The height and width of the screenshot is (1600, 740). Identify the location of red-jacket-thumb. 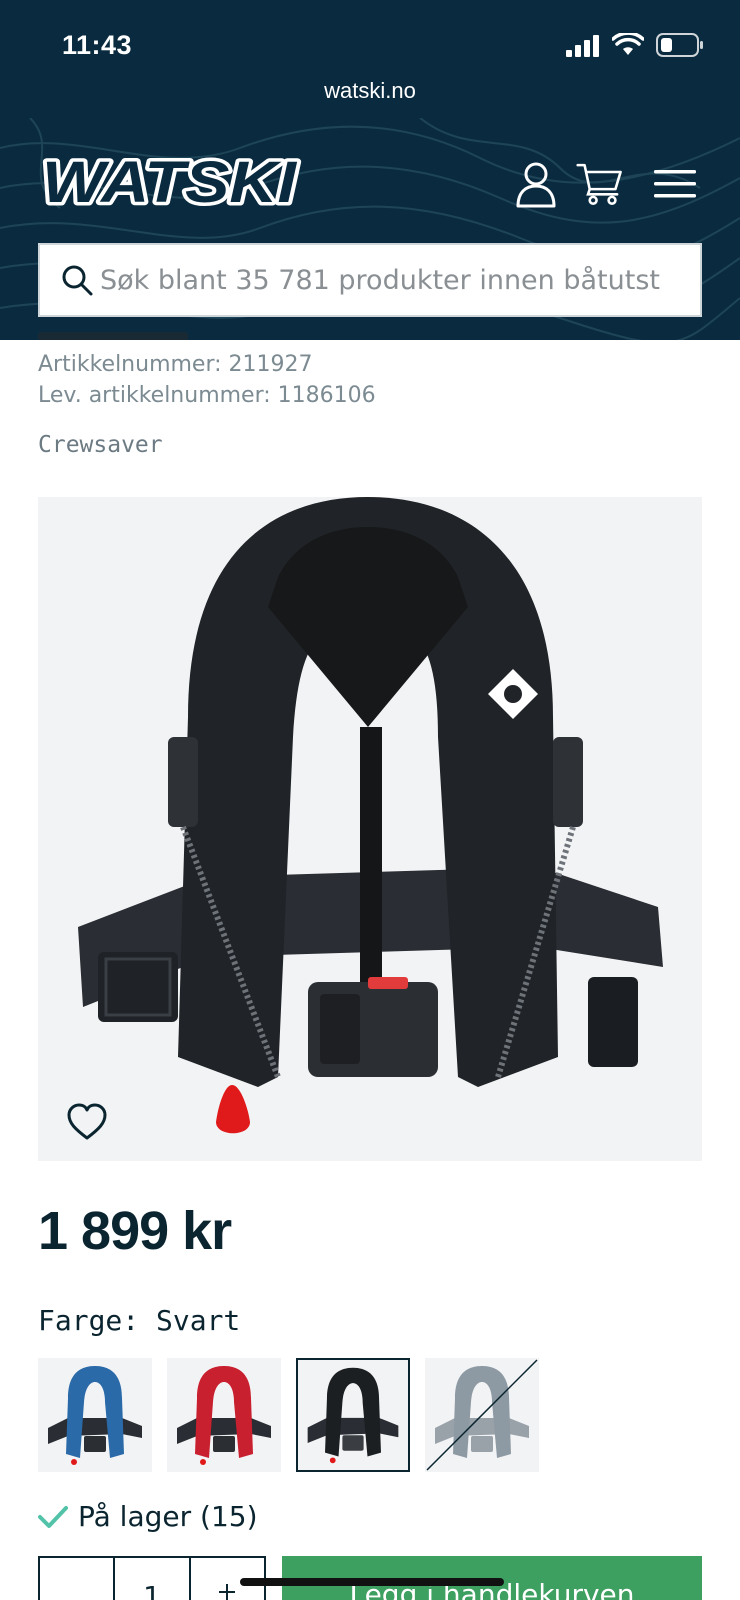
(224, 1415).